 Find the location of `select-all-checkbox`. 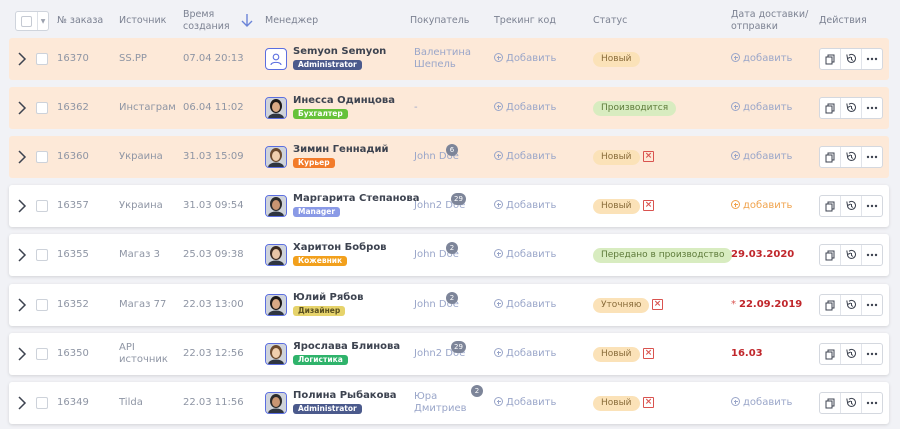

select-all-checkbox is located at coordinates (27, 21).